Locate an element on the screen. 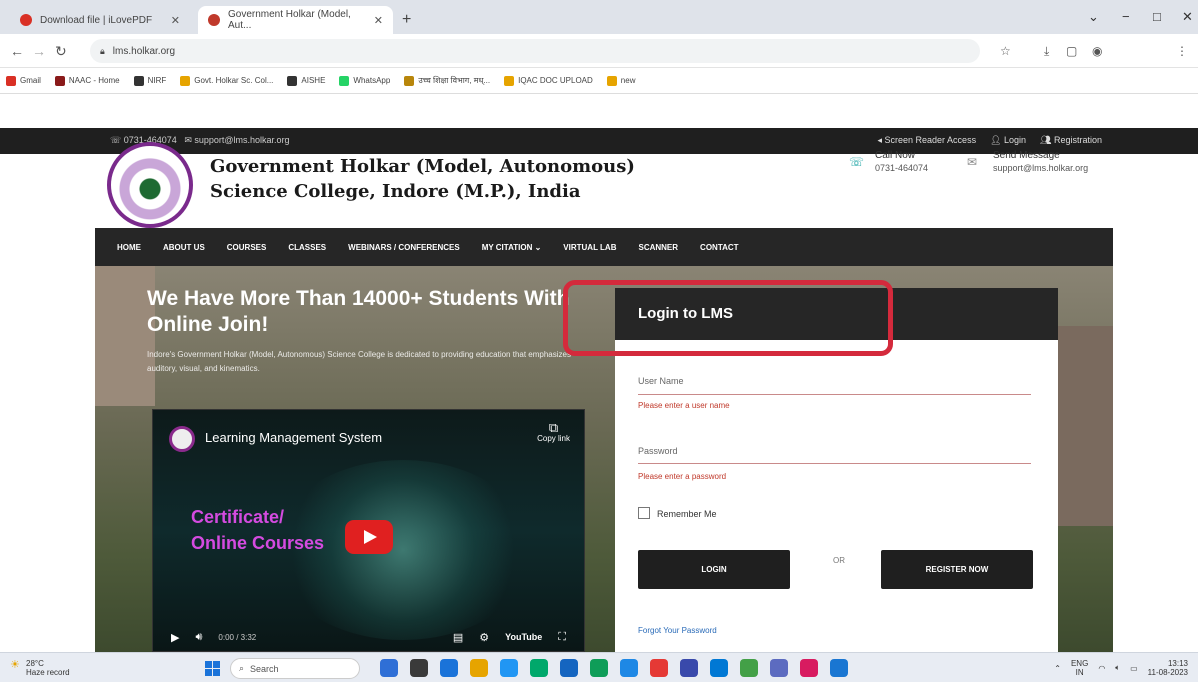  screen-reader-link: ◂ Screen Reader Access is located at coordinates (926, 140).